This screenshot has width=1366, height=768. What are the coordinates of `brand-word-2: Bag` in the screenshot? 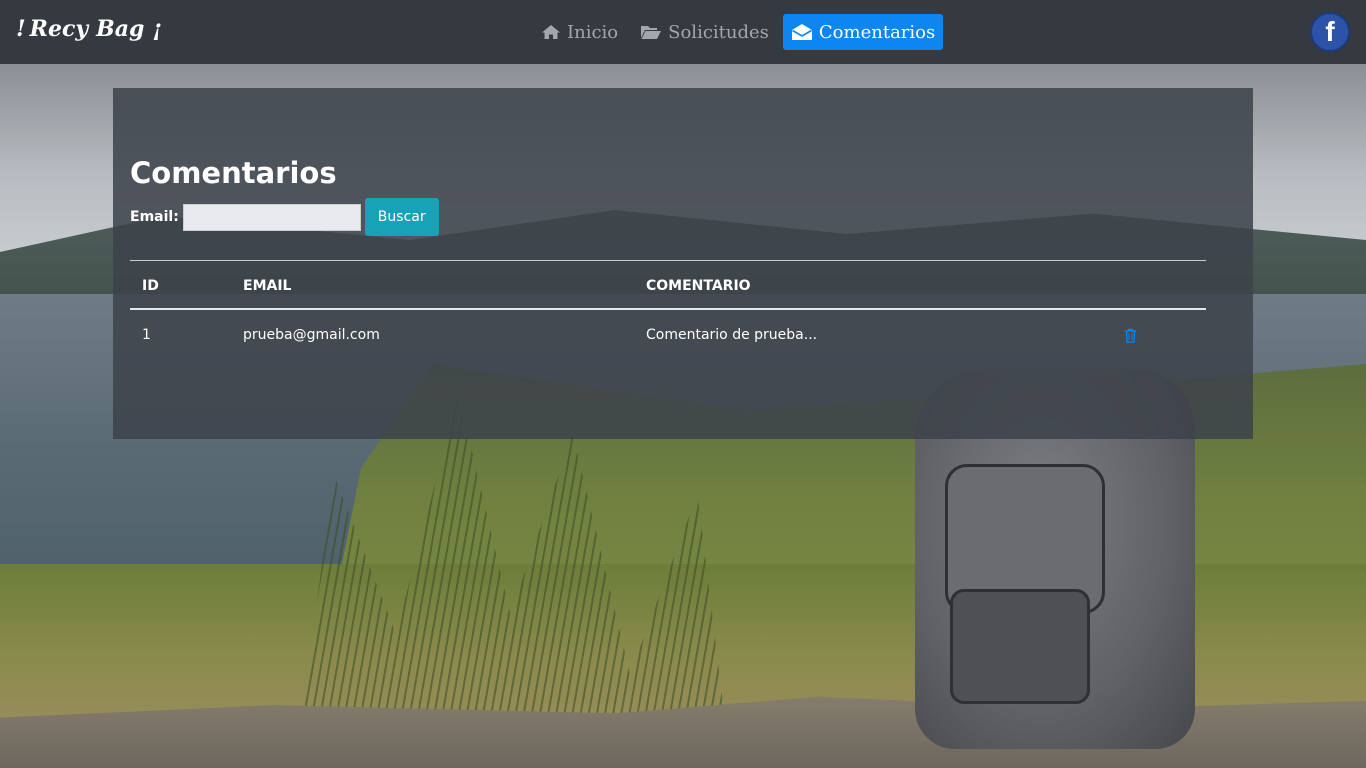 It's located at (120, 29).